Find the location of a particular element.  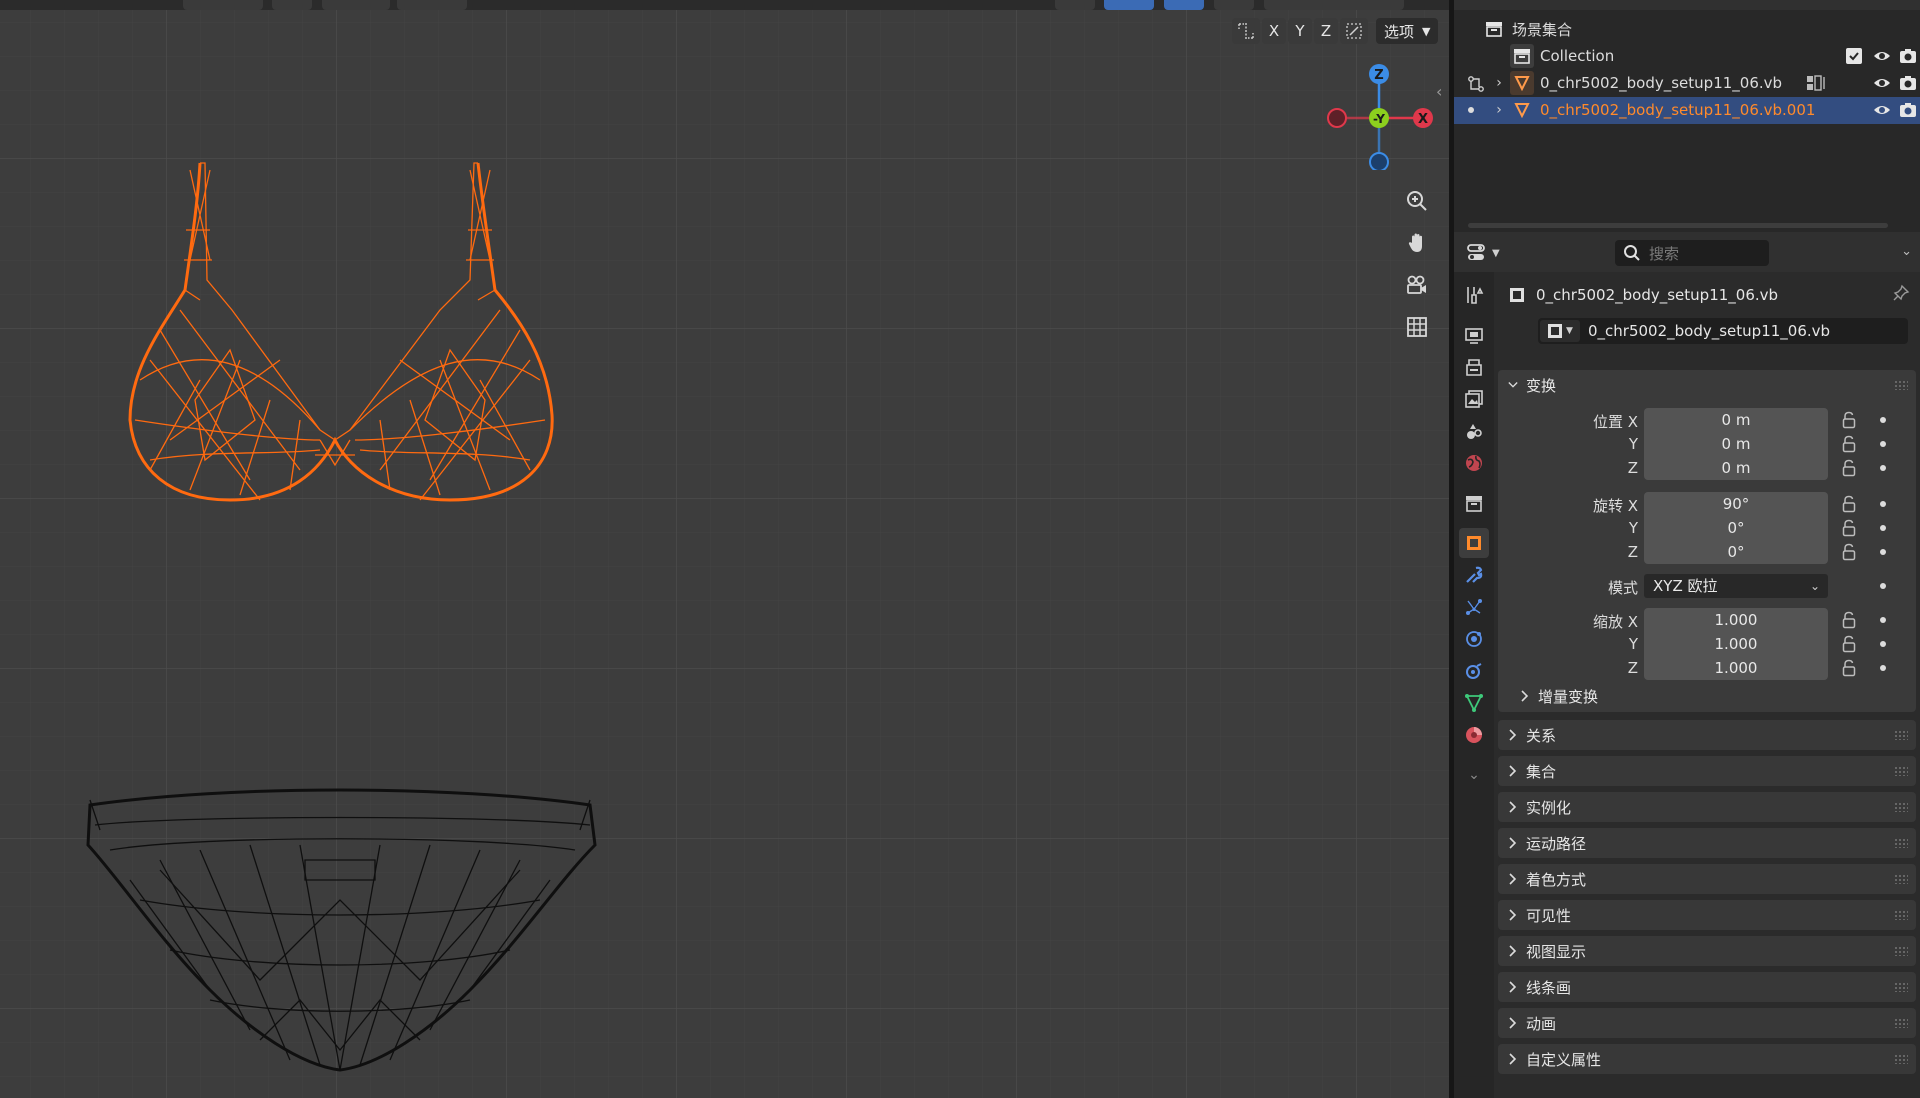

panel-header: 着色方式 is located at coordinates (1707, 879).